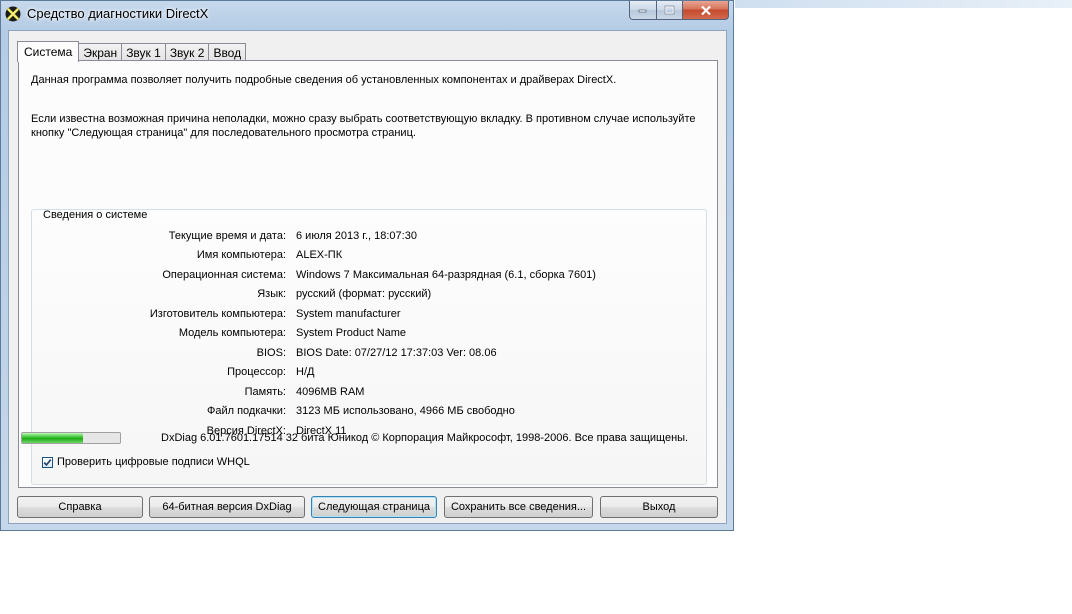  What do you see at coordinates (241, 255) in the screenshot?
I see `info-label: Имя компьютера:` at bounding box center [241, 255].